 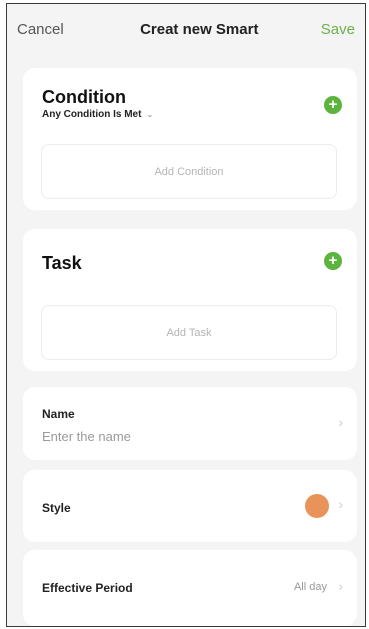 What do you see at coordinates (199, 29) in the screenshot?
I see `page-title: Creat new Smart` at bounding box center [199, 29].